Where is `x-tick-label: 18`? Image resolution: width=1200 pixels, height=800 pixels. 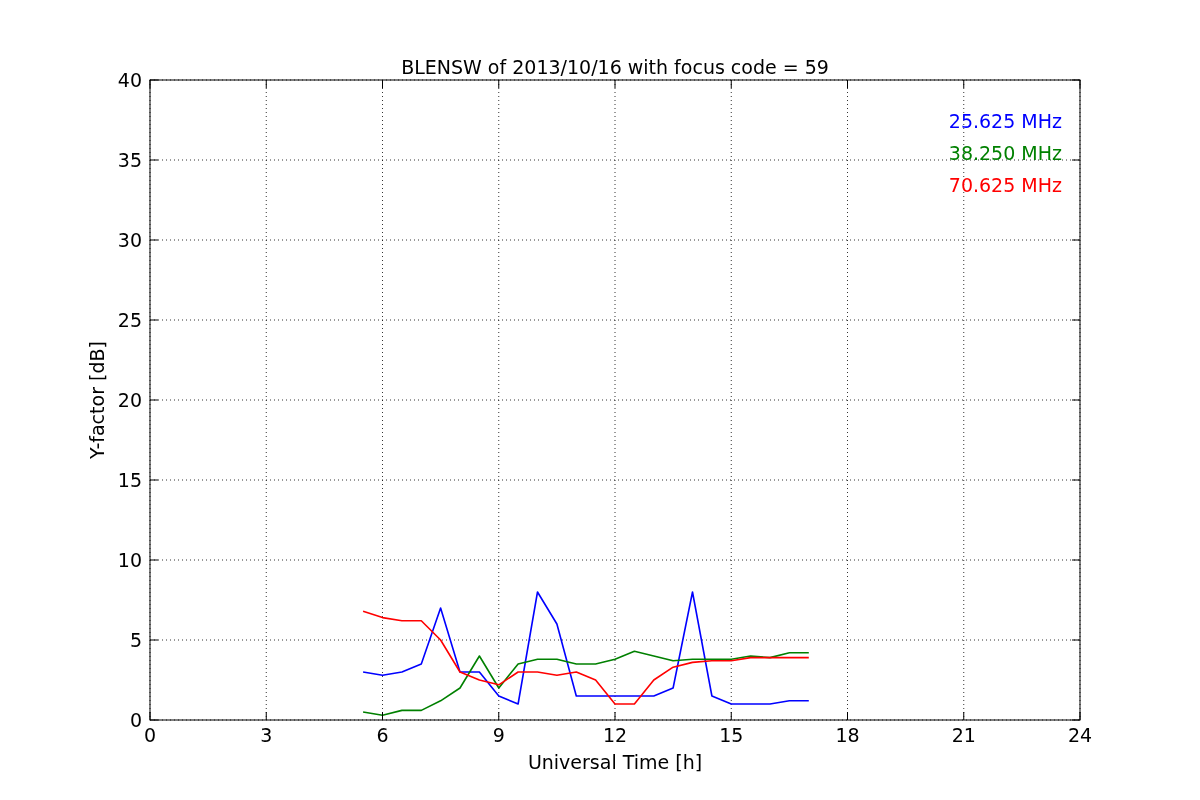
x-tick-label: 18 is located at coordinates (847, 735).